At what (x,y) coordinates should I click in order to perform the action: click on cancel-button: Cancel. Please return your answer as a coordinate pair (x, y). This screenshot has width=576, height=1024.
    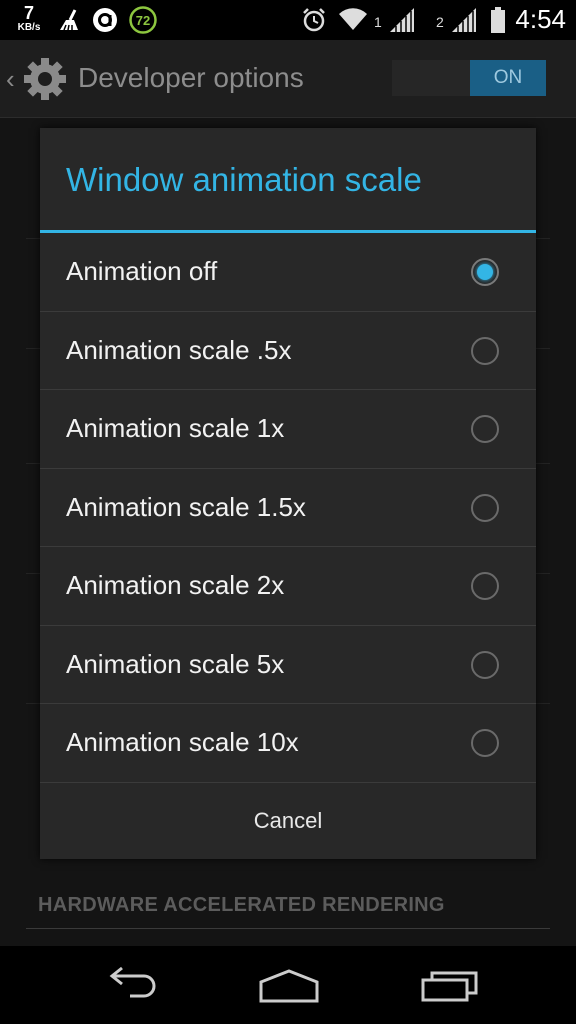
    Looking at the image, I should click on (288, 820).